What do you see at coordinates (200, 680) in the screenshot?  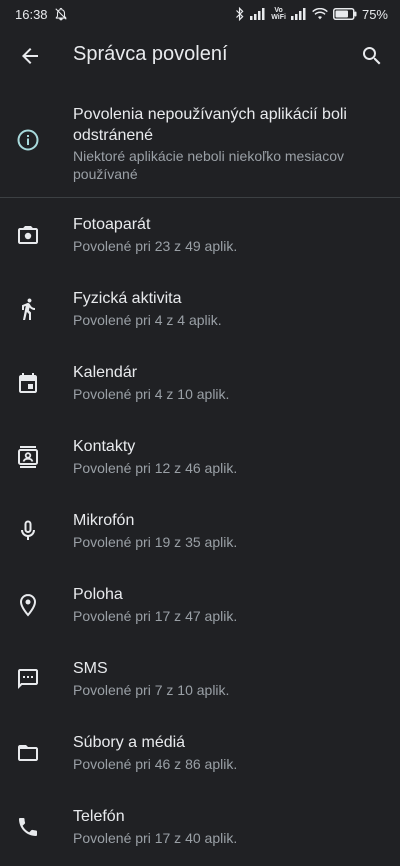 I see `permission-item-sms: SMS Povolené pri 7 z 10 aplik.` at bounding box center [200, 680].